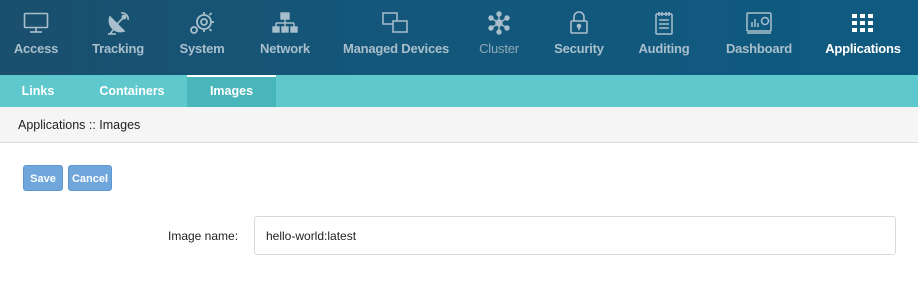 The height and width of the screenshot is (283, 918). Describe the element at coordinates (759, 48) in the screenshot. I see `nav-label: Dashboard` at that location.